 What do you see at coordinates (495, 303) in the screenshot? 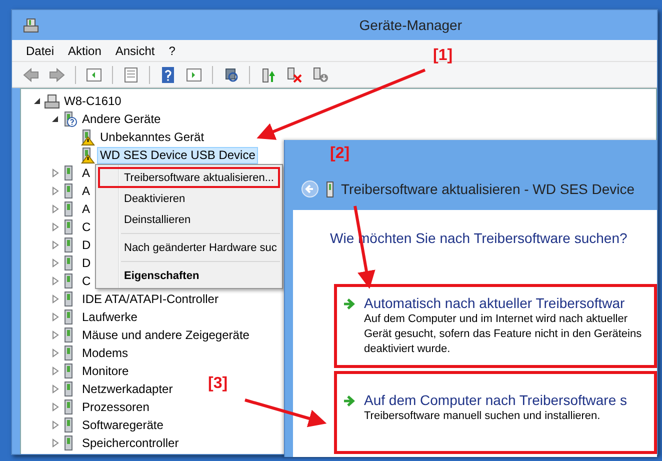
I see `option-title: Automatisch nach aktueller Treibersoftwar` at bounding box center [495, 303].